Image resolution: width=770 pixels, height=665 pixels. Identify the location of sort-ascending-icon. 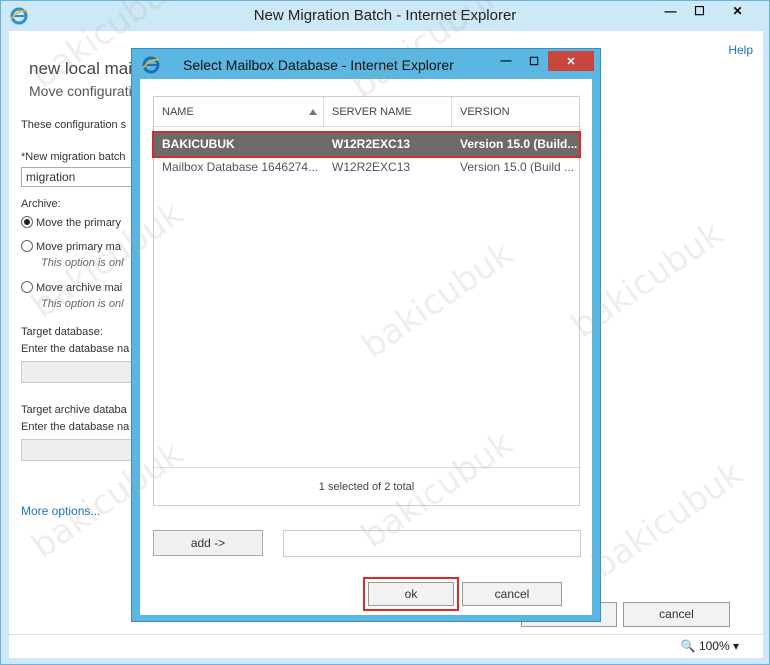
(313, 112).